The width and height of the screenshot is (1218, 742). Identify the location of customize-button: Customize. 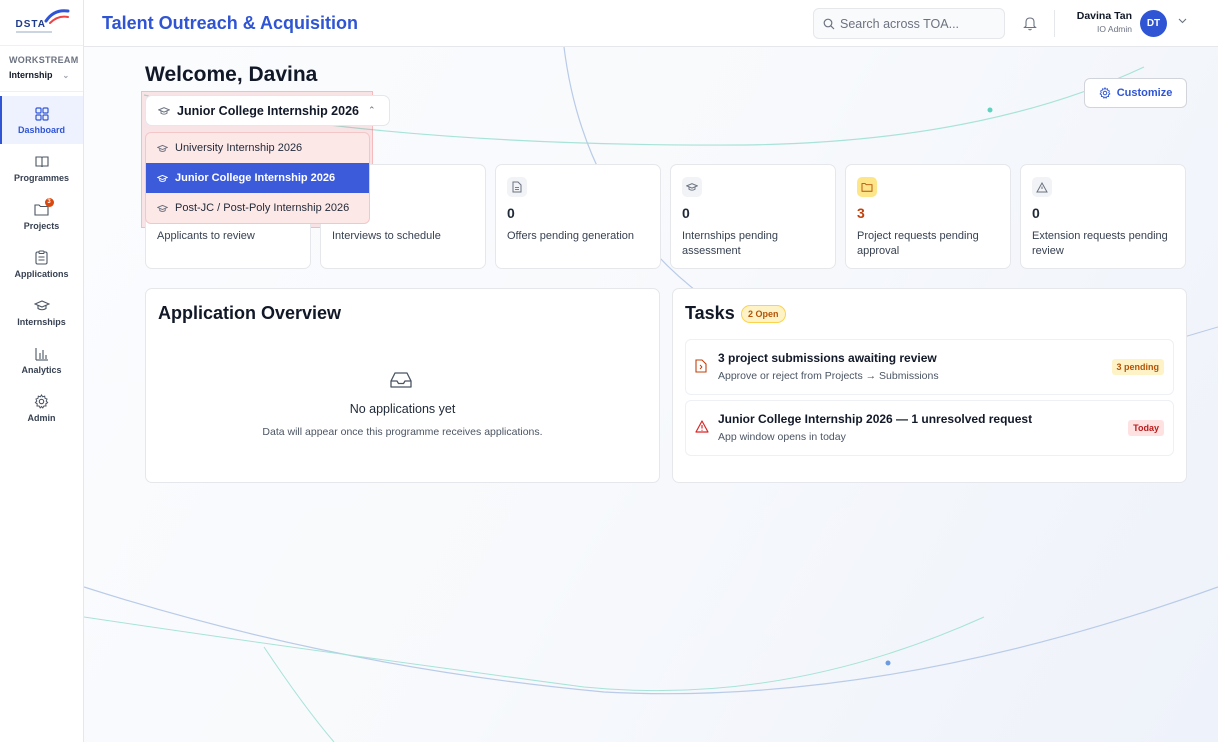
(1135, 93).